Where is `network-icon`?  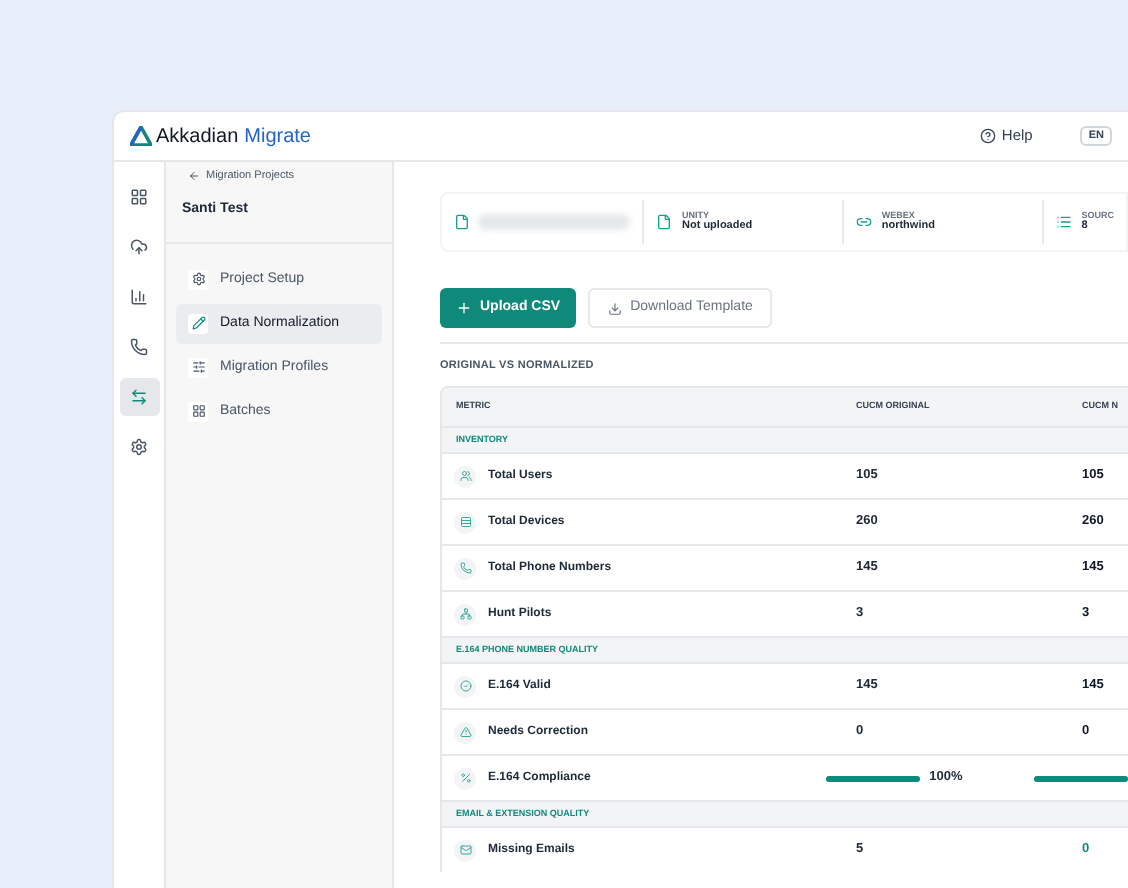 network-icon is located at coordinates (465, 614).